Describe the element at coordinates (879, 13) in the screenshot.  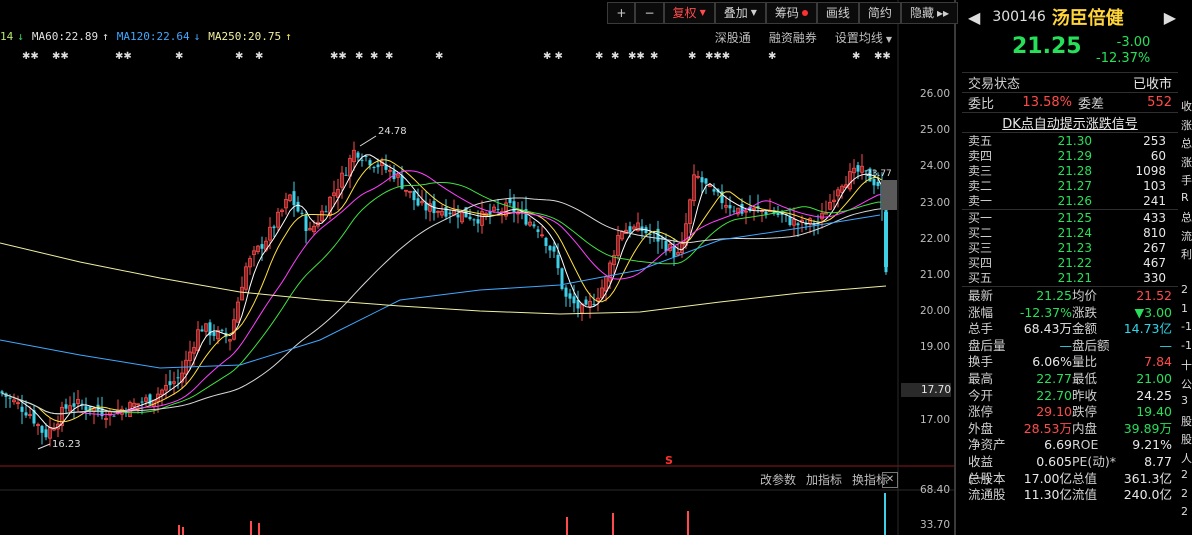
I see `simple-mode-button: 简约` at that location.